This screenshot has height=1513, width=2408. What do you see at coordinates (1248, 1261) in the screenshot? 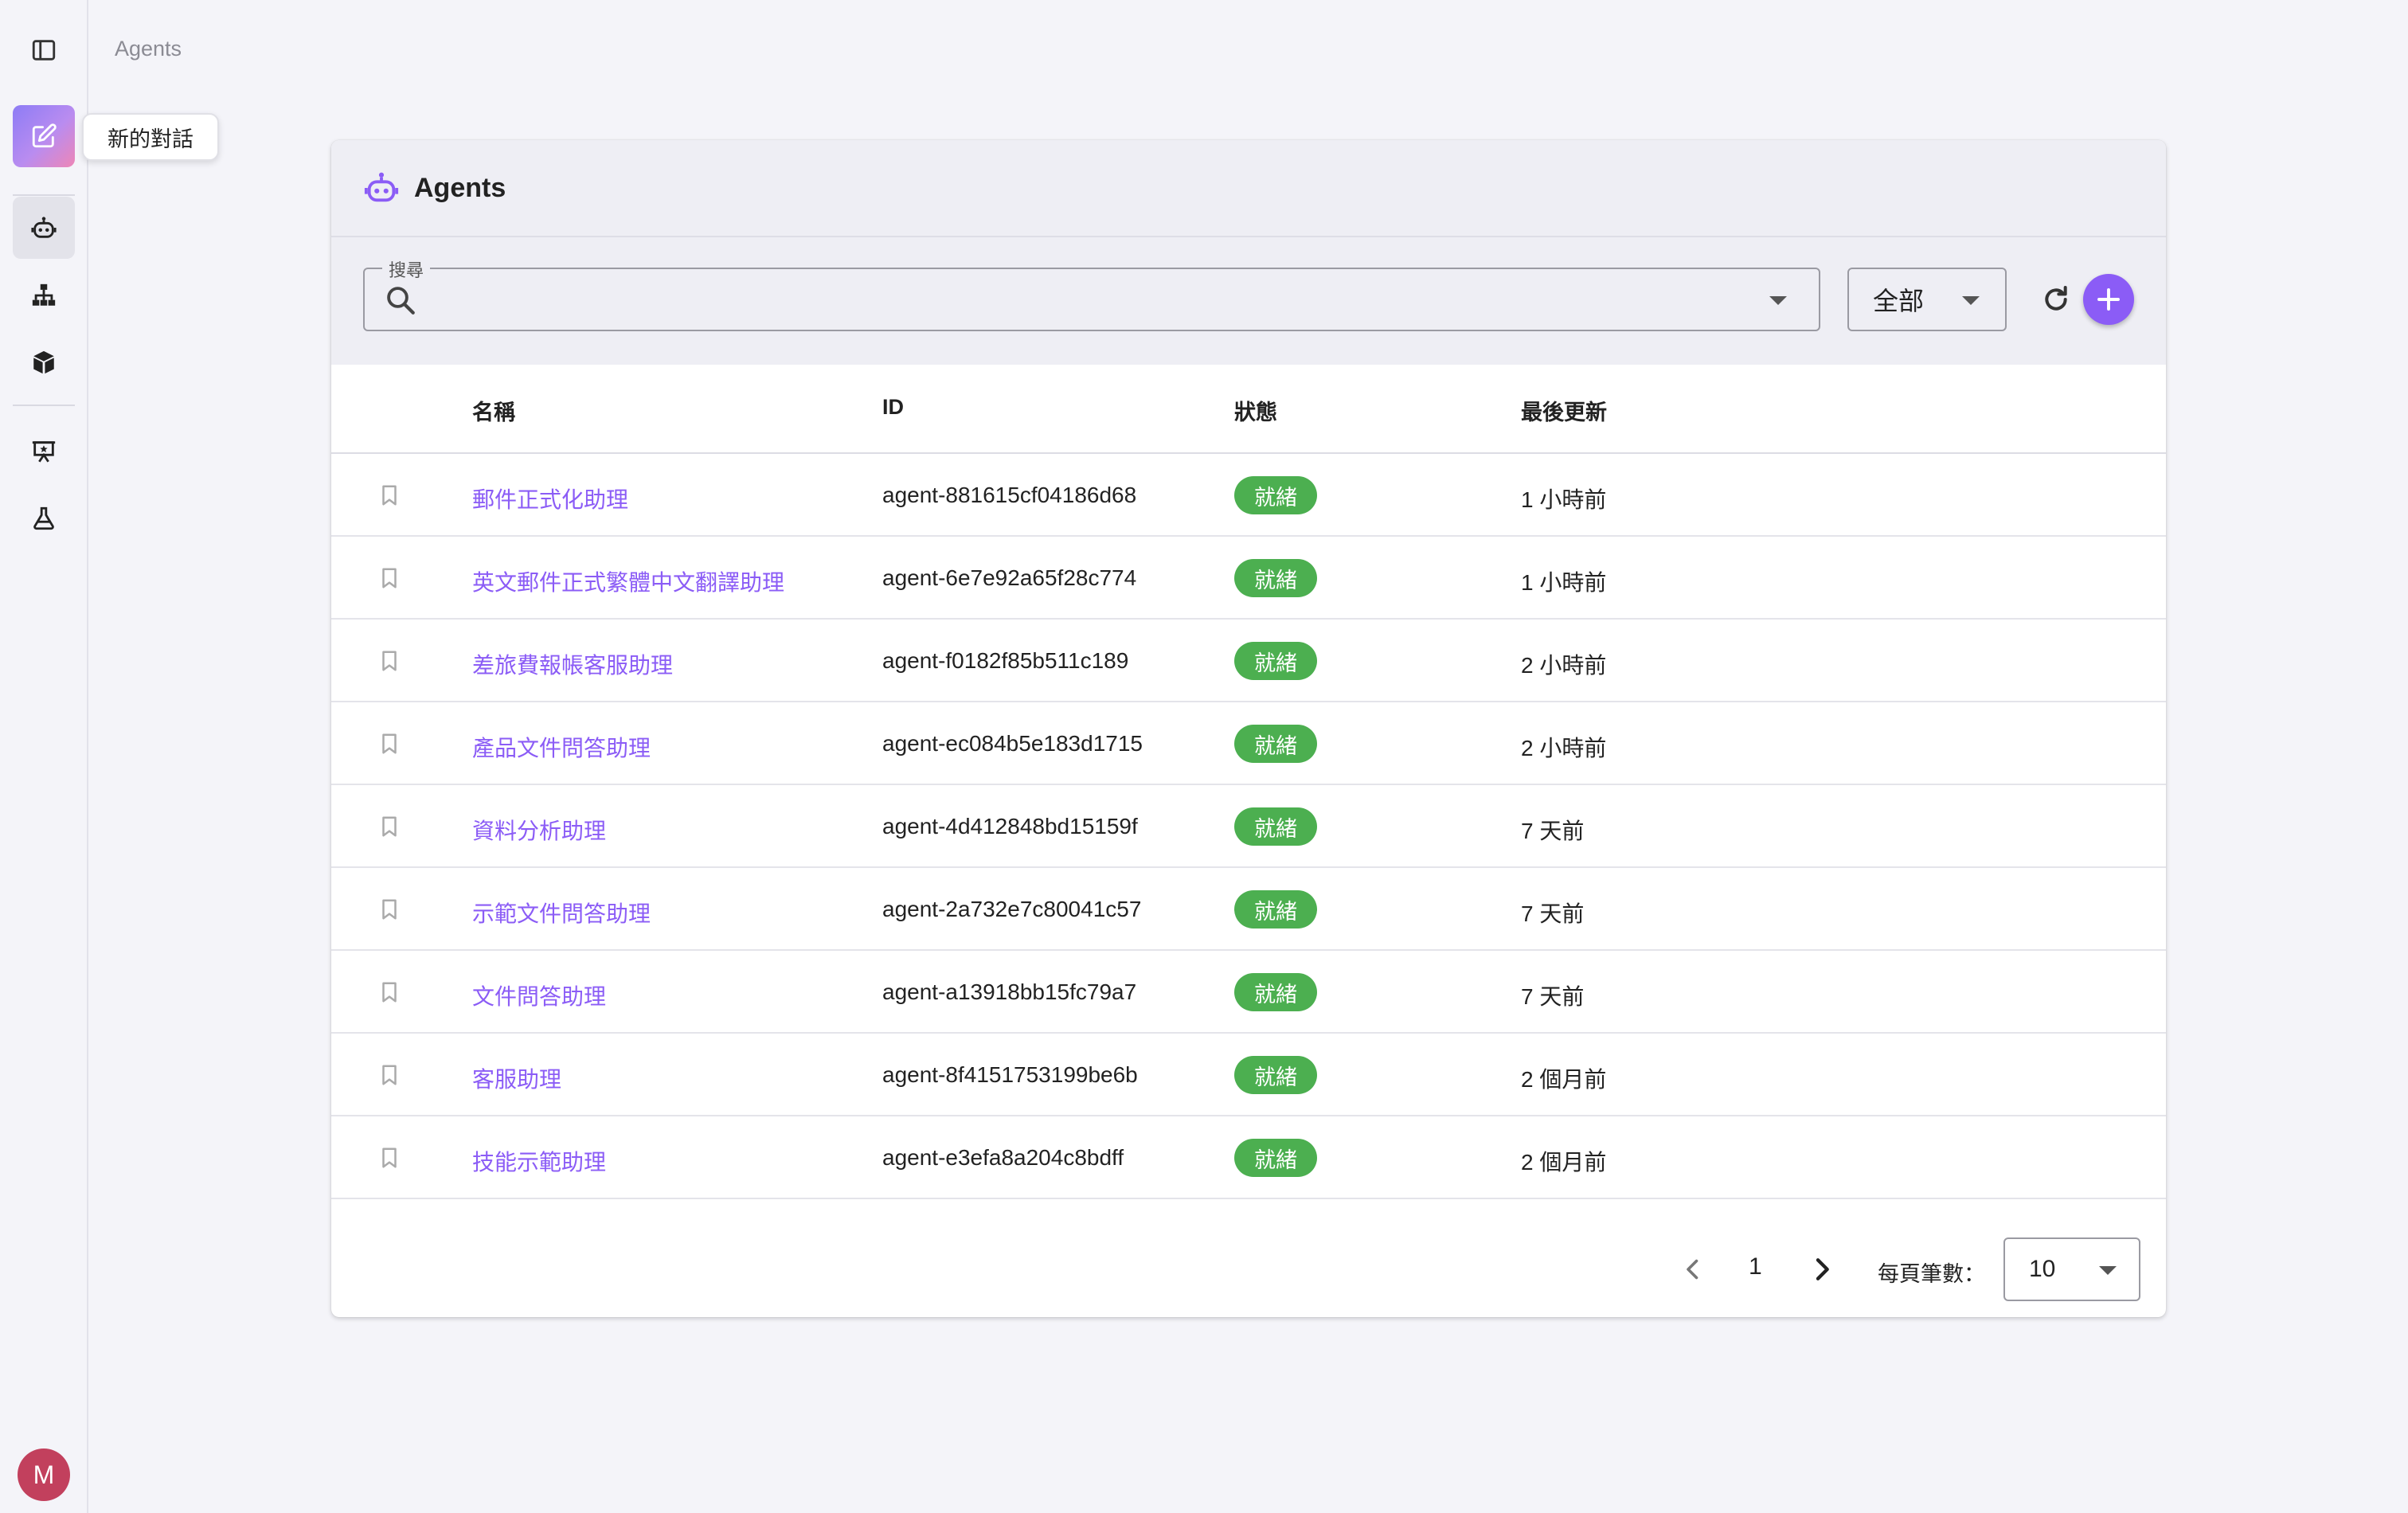
I see `pagination: 1 每頁筆數： 10` at bounding box center [1248, 1261].